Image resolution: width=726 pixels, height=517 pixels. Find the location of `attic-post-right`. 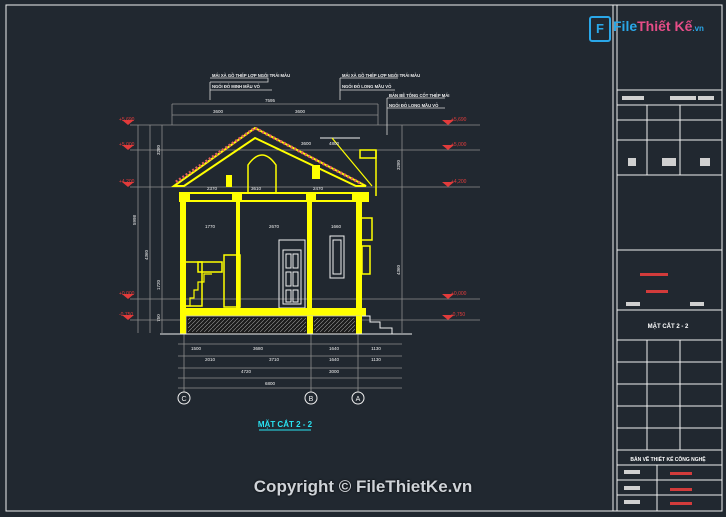

attic-post-right is located at coordinates (316, 172).